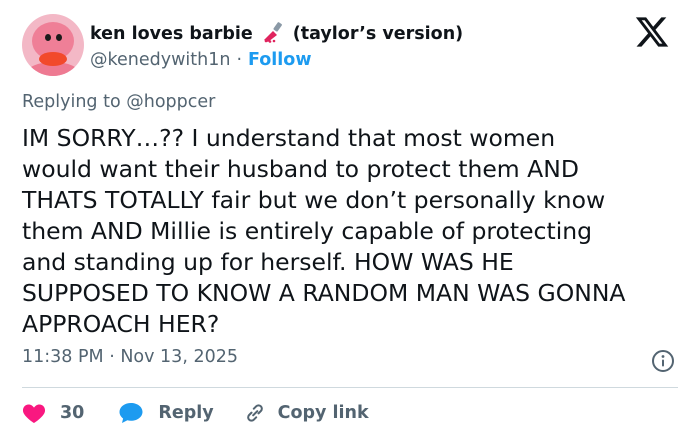 The height and width of the screenshot is (440, 700). I want to click on action-bar: 30 Reply Copy link, so click(195, 413).